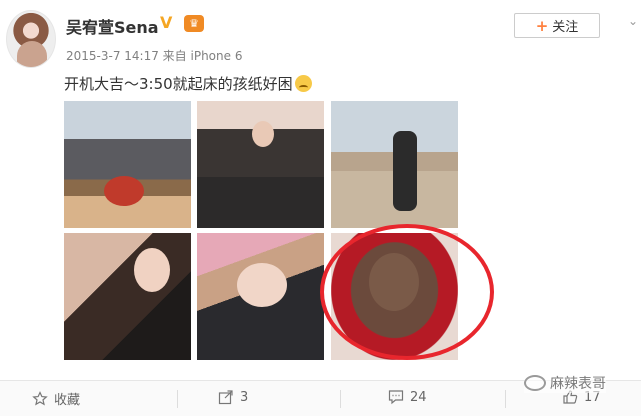 The height and width of the screenshot is (416, 641). I want to click on post-time-source: 2015-3-7 14:17 来自 iPhone 6, so click(154, 55).